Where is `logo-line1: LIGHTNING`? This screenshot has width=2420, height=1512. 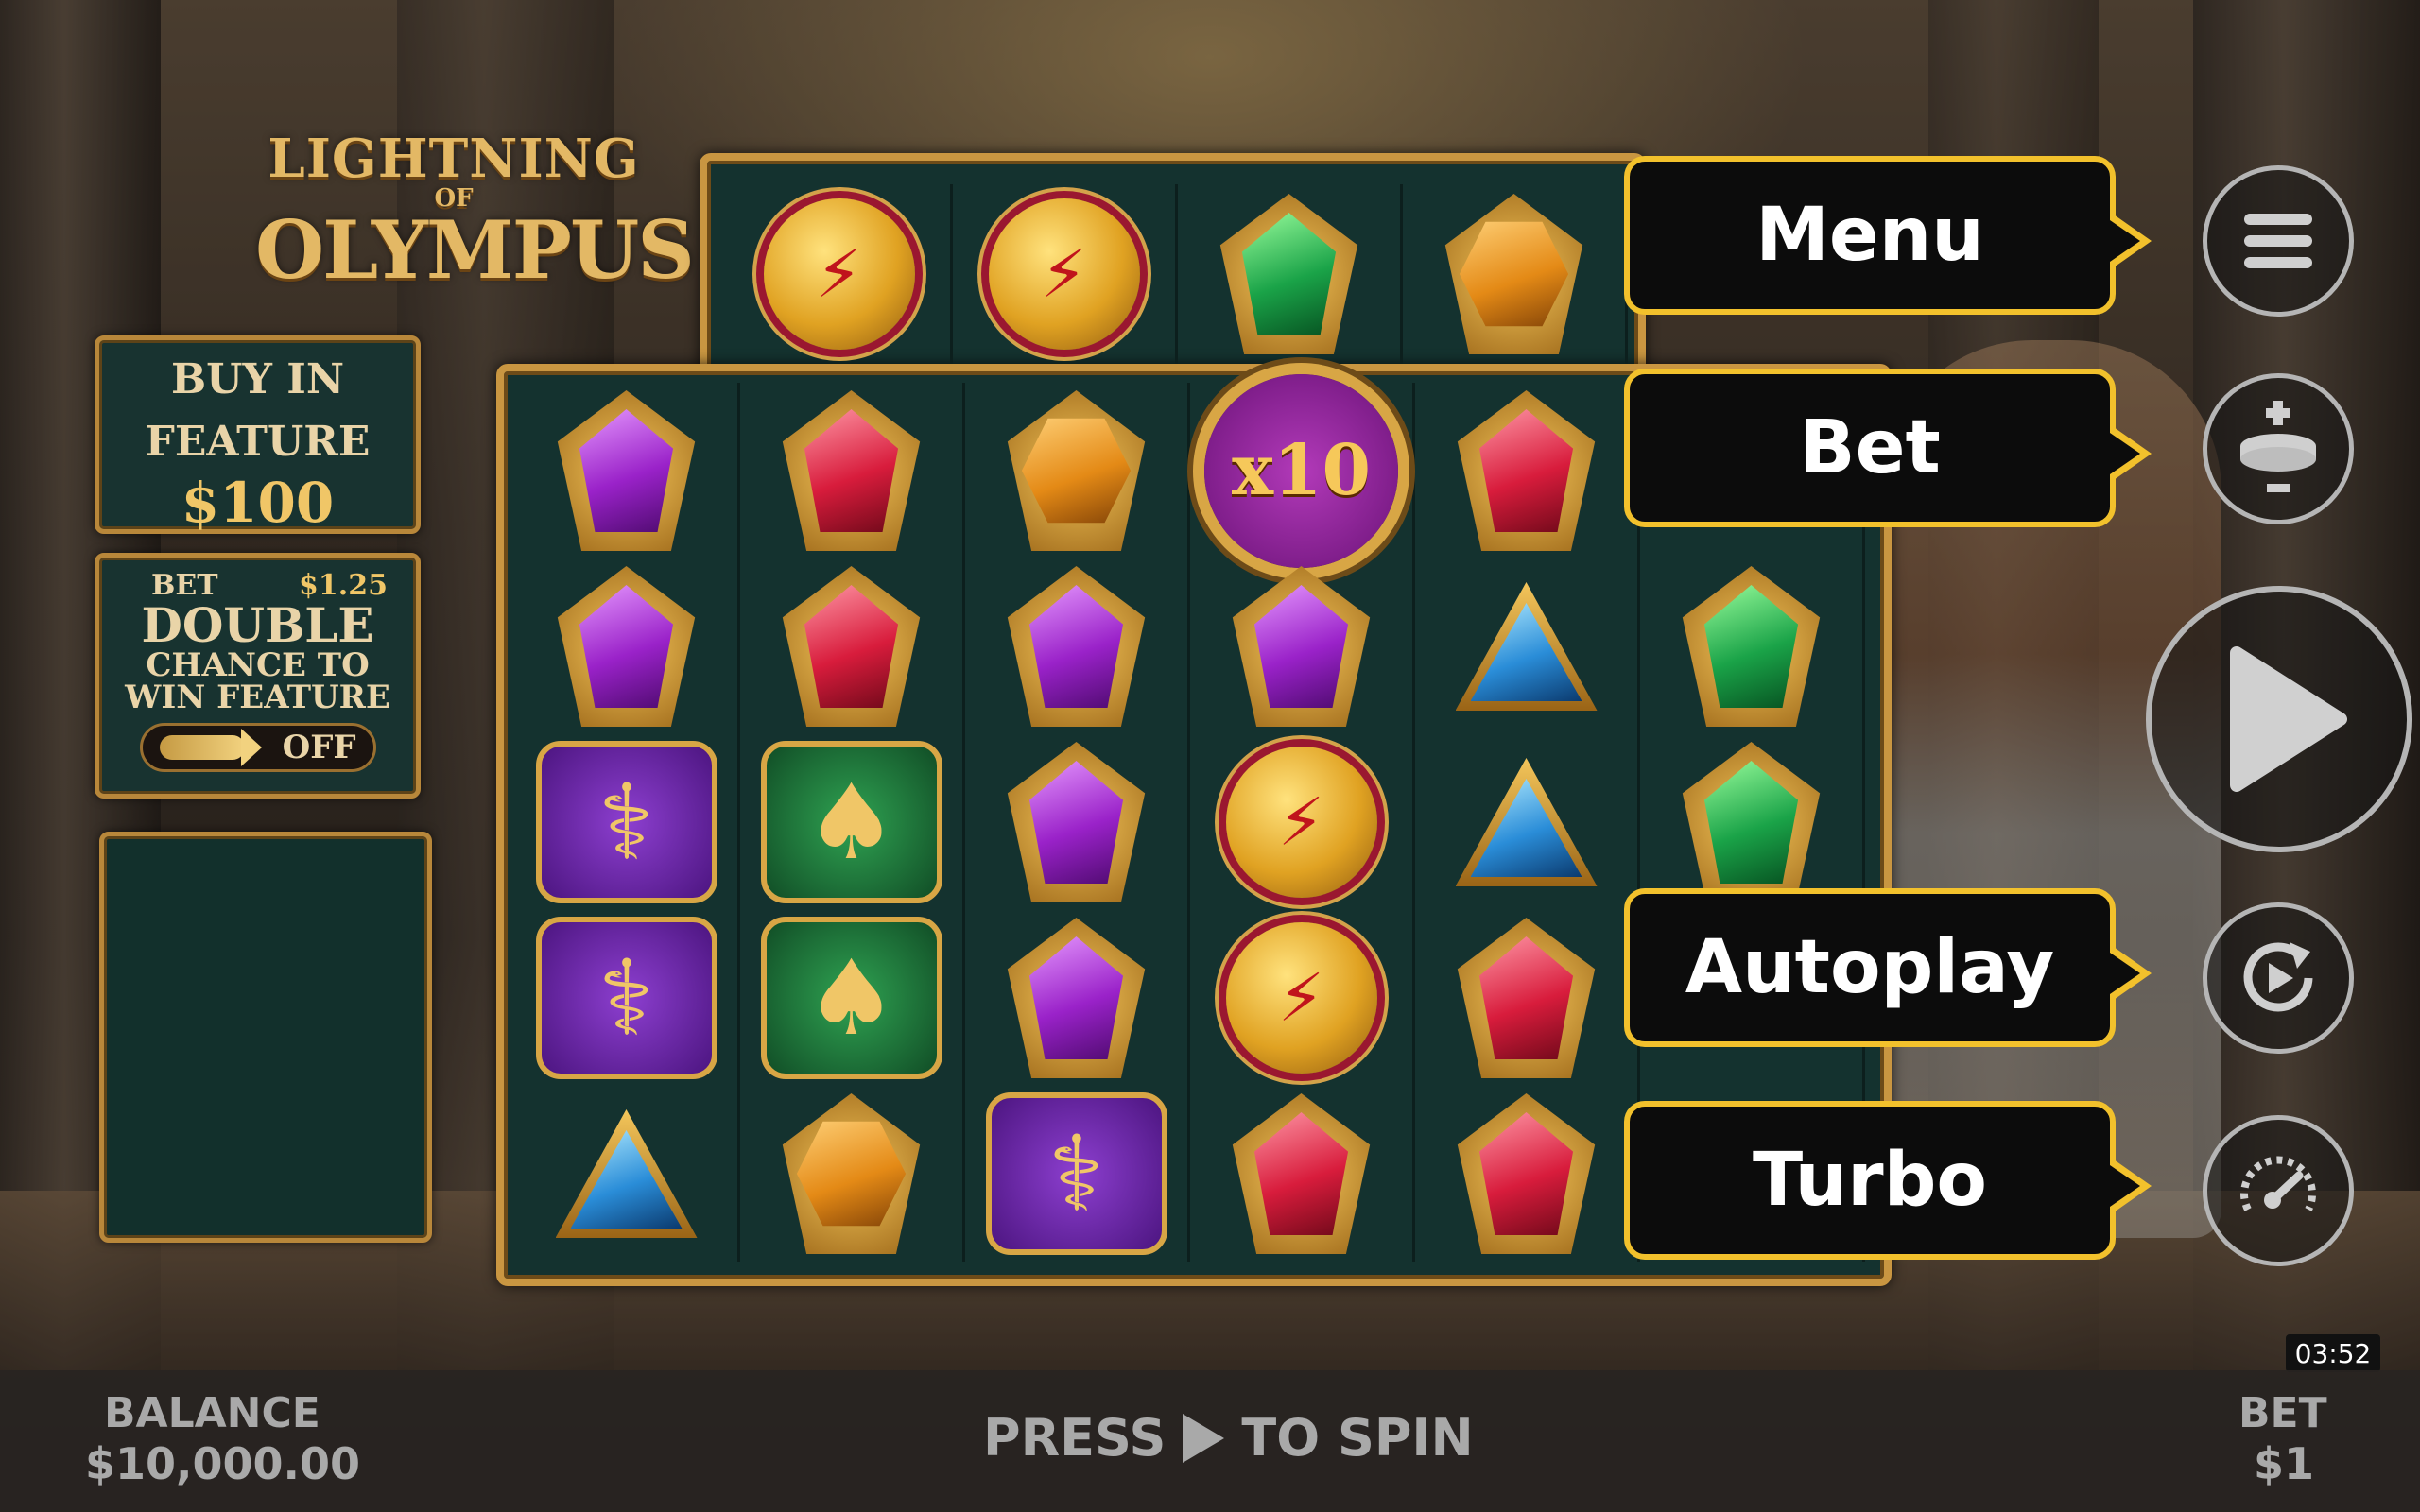
logo-line1: LIGHTNING is located at coordinates (454, 159).